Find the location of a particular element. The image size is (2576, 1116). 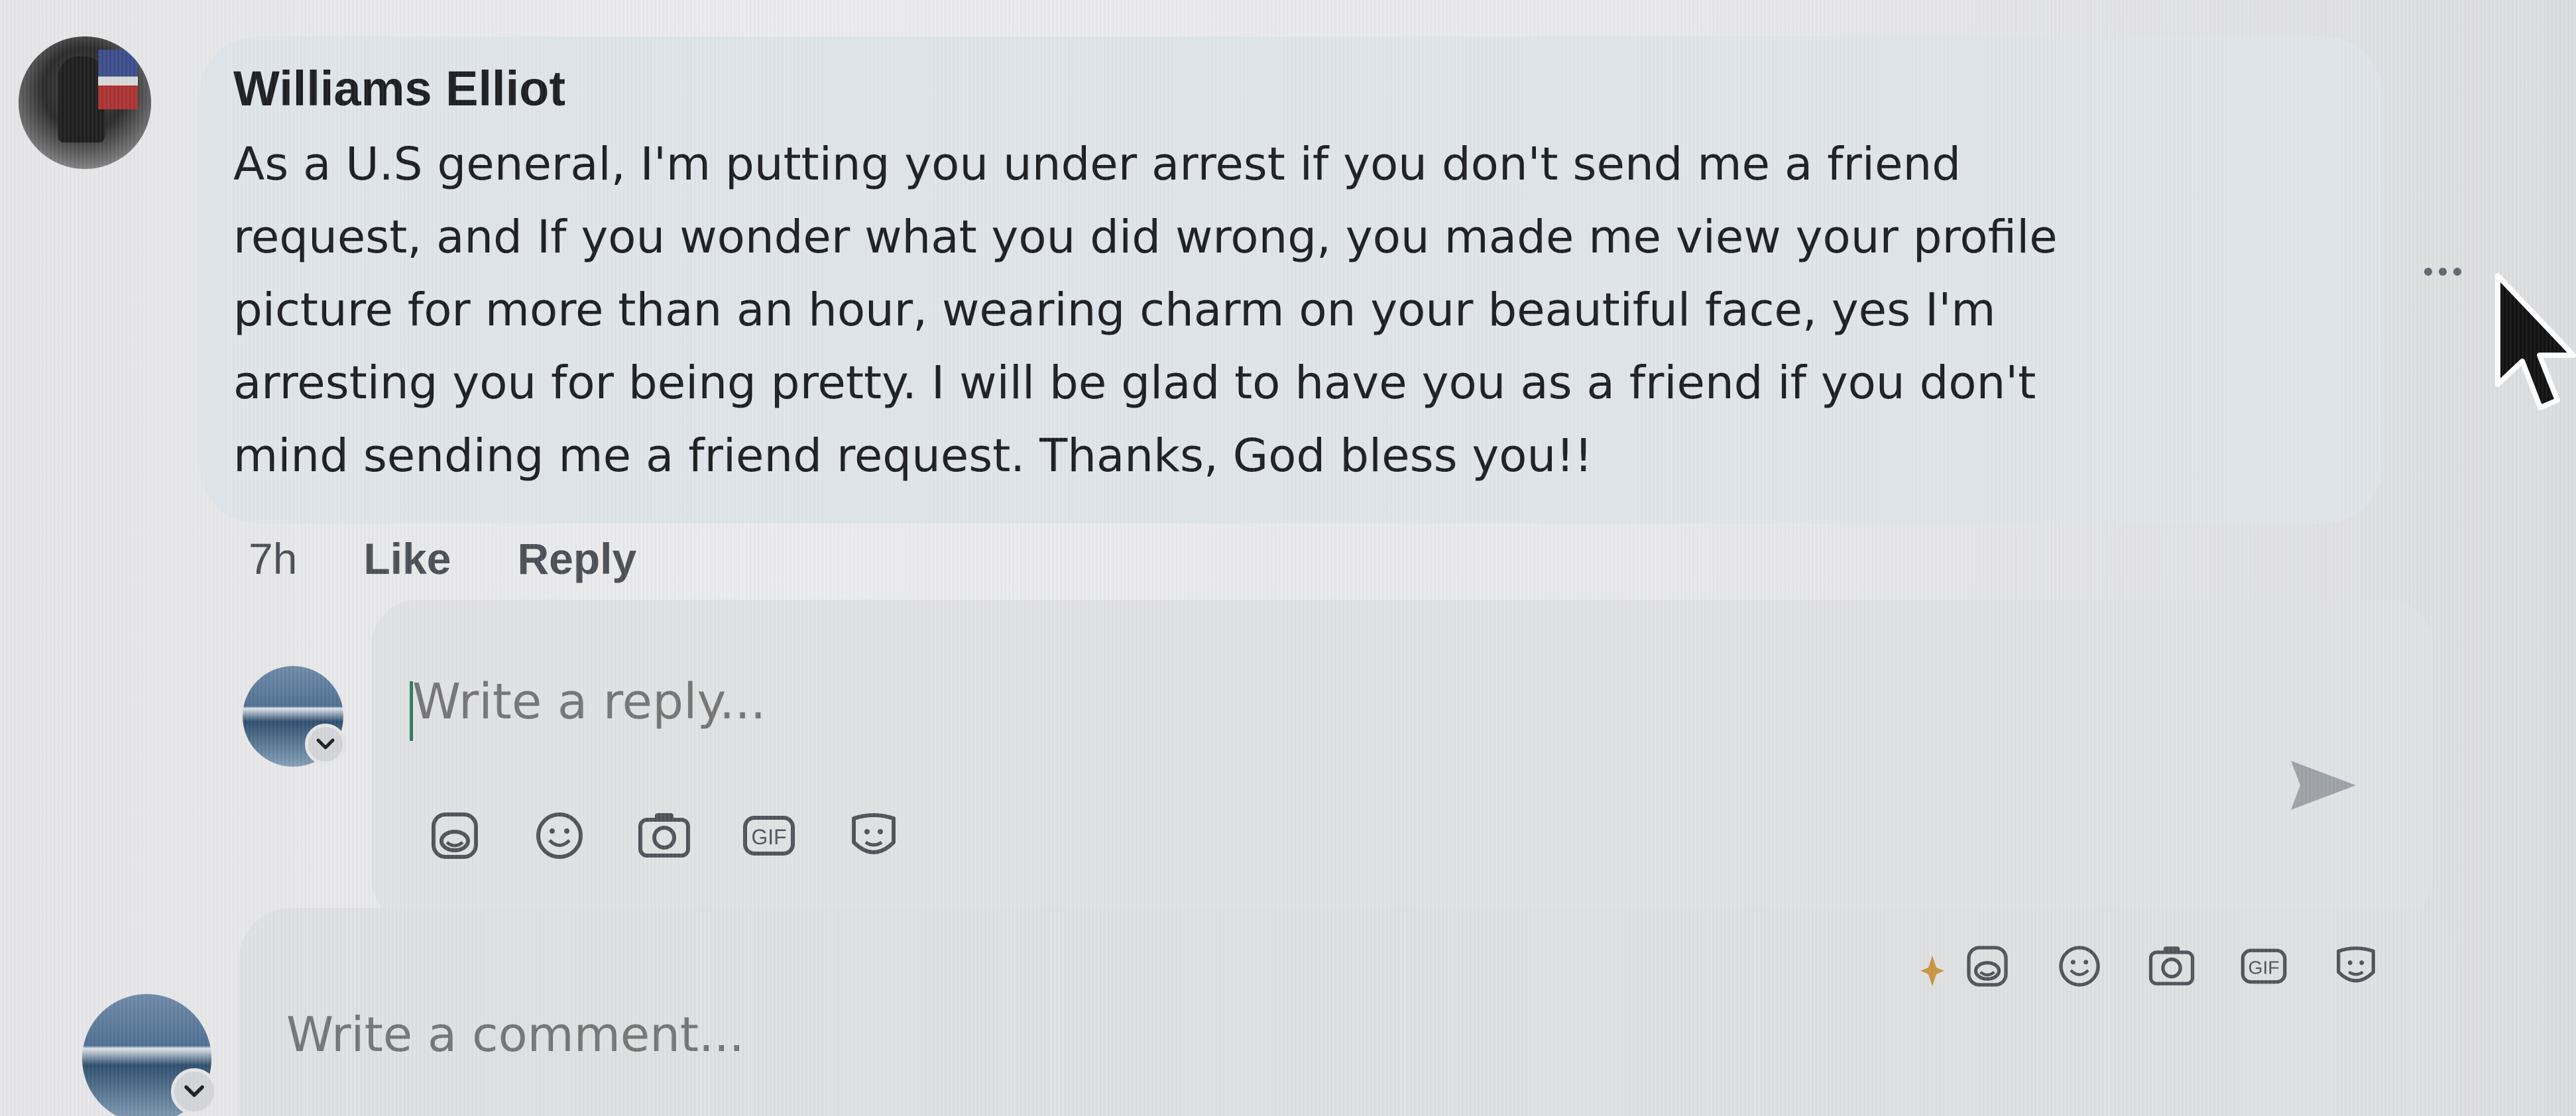

comment-toolbar: GIF is located at coordinates (2192, 966).